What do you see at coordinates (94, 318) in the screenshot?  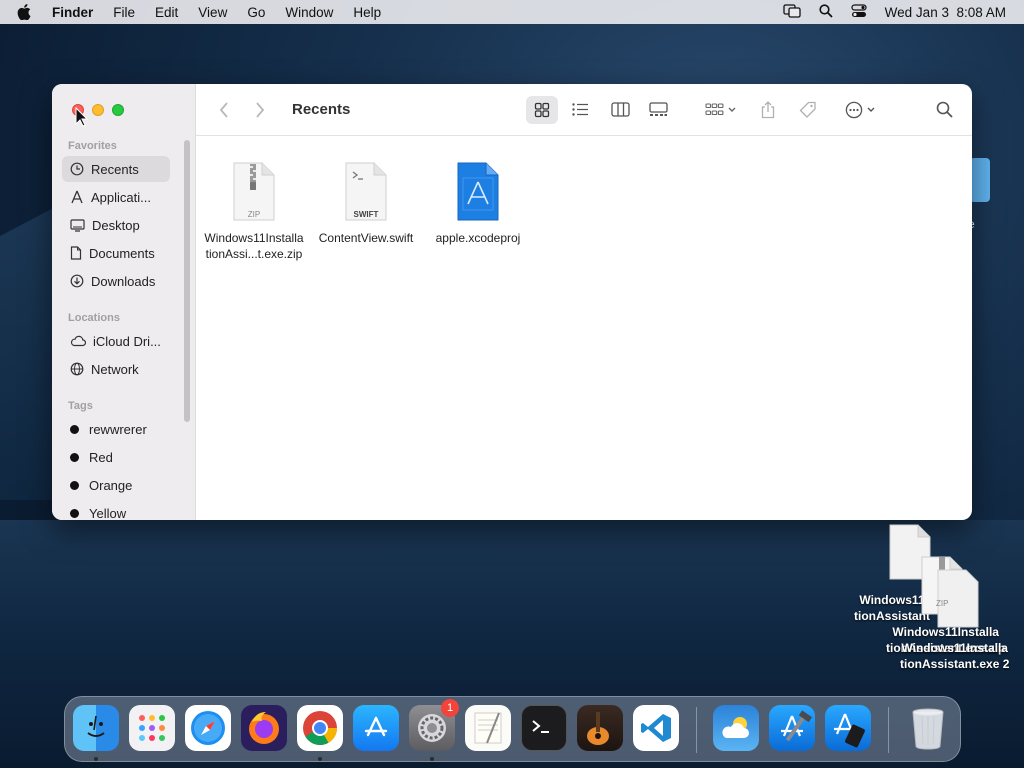 I see `sidebar-section-locations: Locations` at bounding box center [94, 318].